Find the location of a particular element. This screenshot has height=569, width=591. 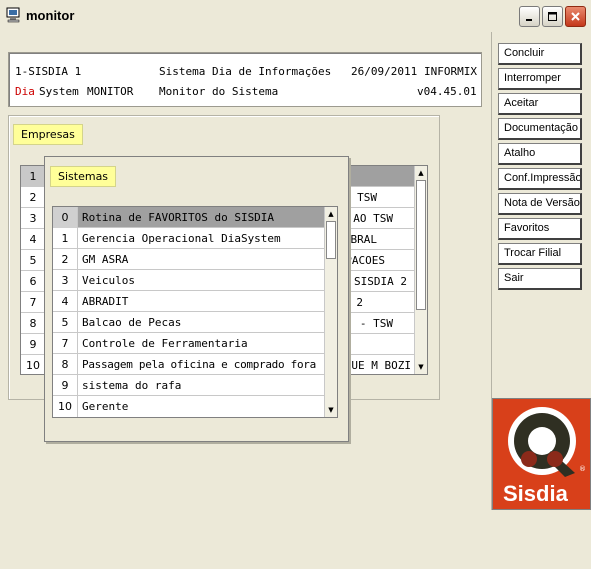

logo-text: Sisdia is located at coordinates (535, 493).